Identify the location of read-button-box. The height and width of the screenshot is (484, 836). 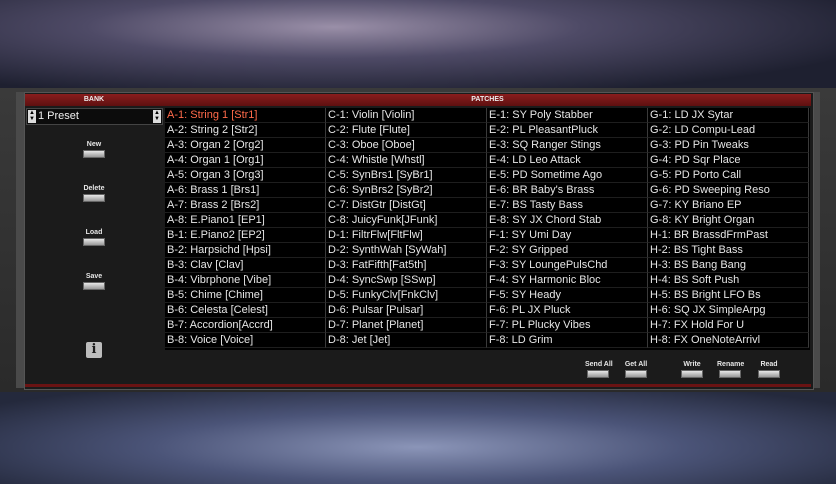
(769, 374).